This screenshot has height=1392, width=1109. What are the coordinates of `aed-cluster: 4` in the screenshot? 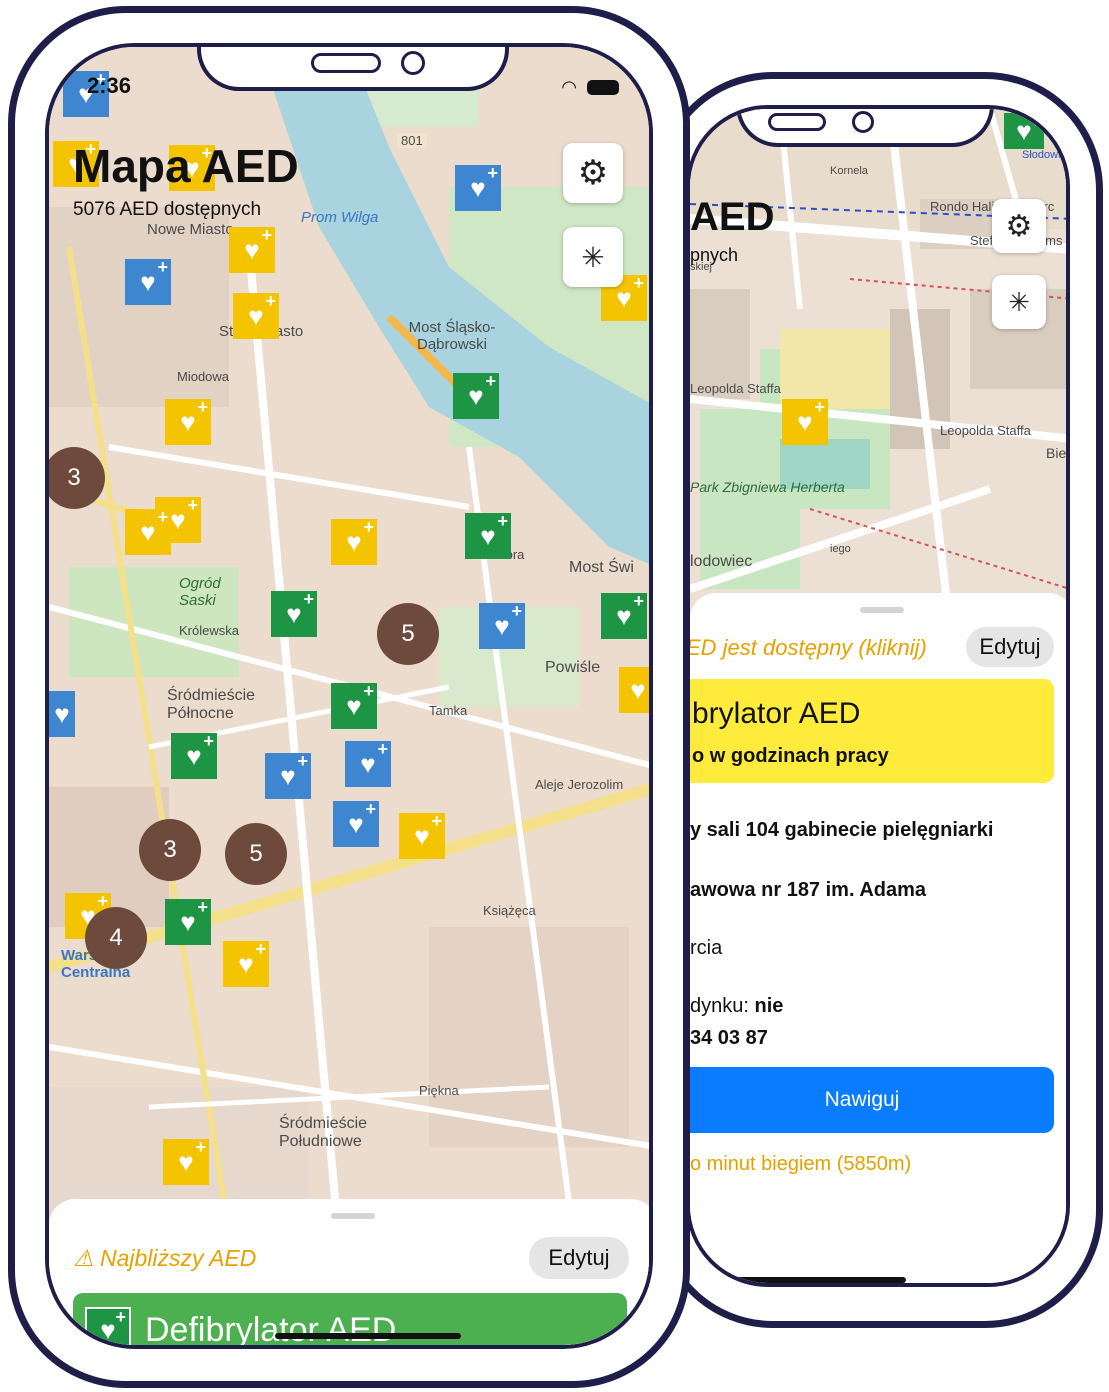 It's located at (116, 938).